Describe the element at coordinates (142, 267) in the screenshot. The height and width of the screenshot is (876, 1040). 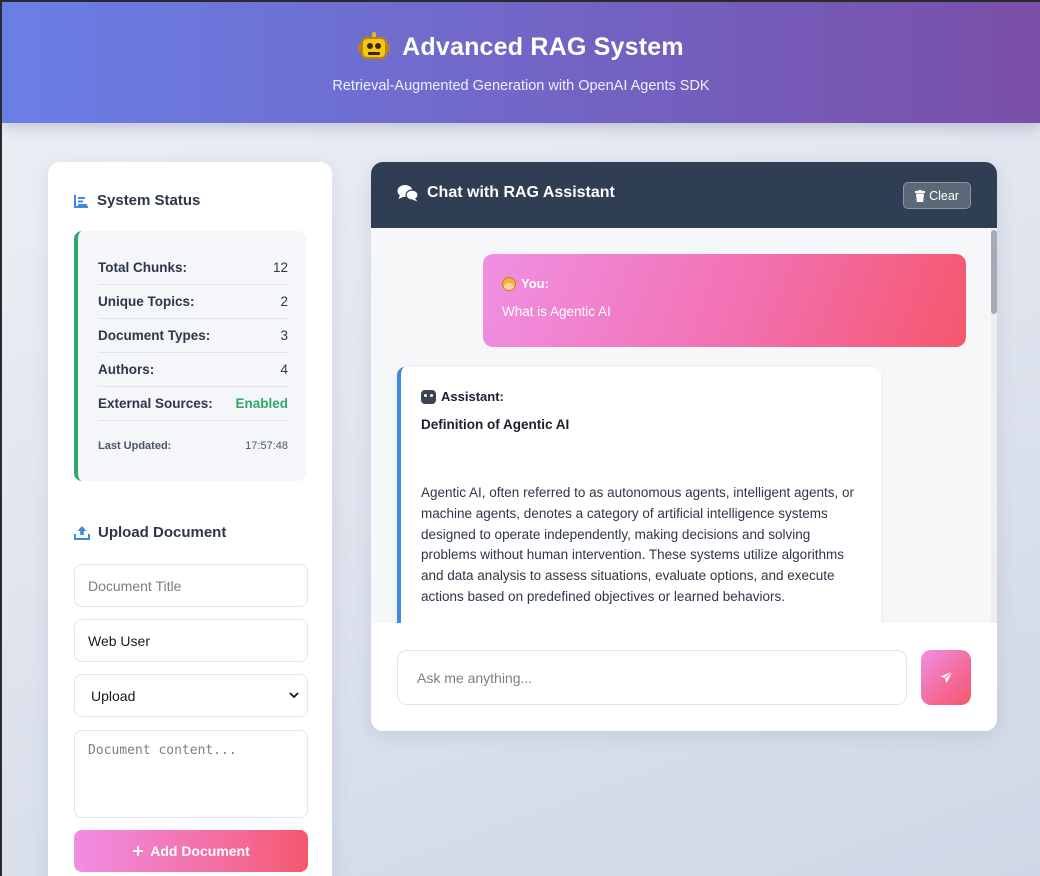
I see `stat-label: Total Chunks:` at that location.